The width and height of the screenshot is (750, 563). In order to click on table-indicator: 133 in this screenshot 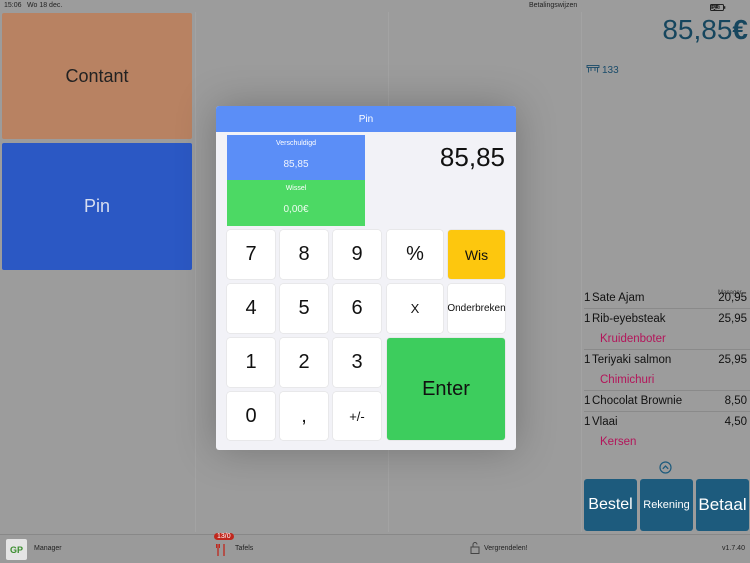, I will do `click(602, 70)`.